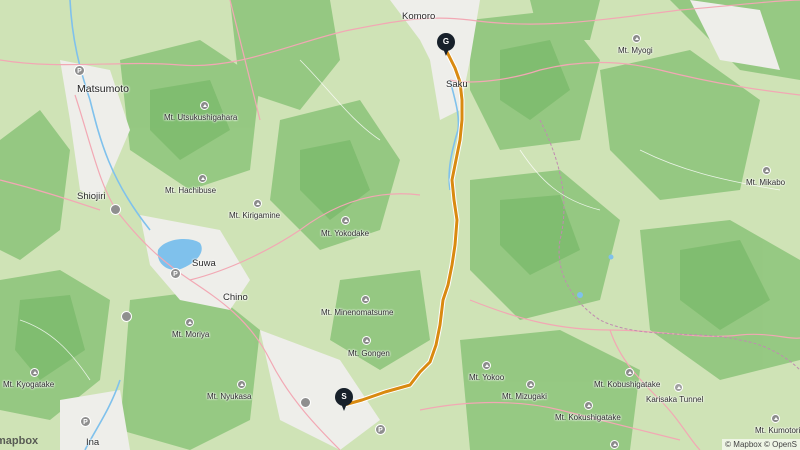  What do you see at coordinates (255, 215) in the screenshot?
I see `peak-label-kirigamine: Mt. Kirigamine` at bounding box center [255, 215].